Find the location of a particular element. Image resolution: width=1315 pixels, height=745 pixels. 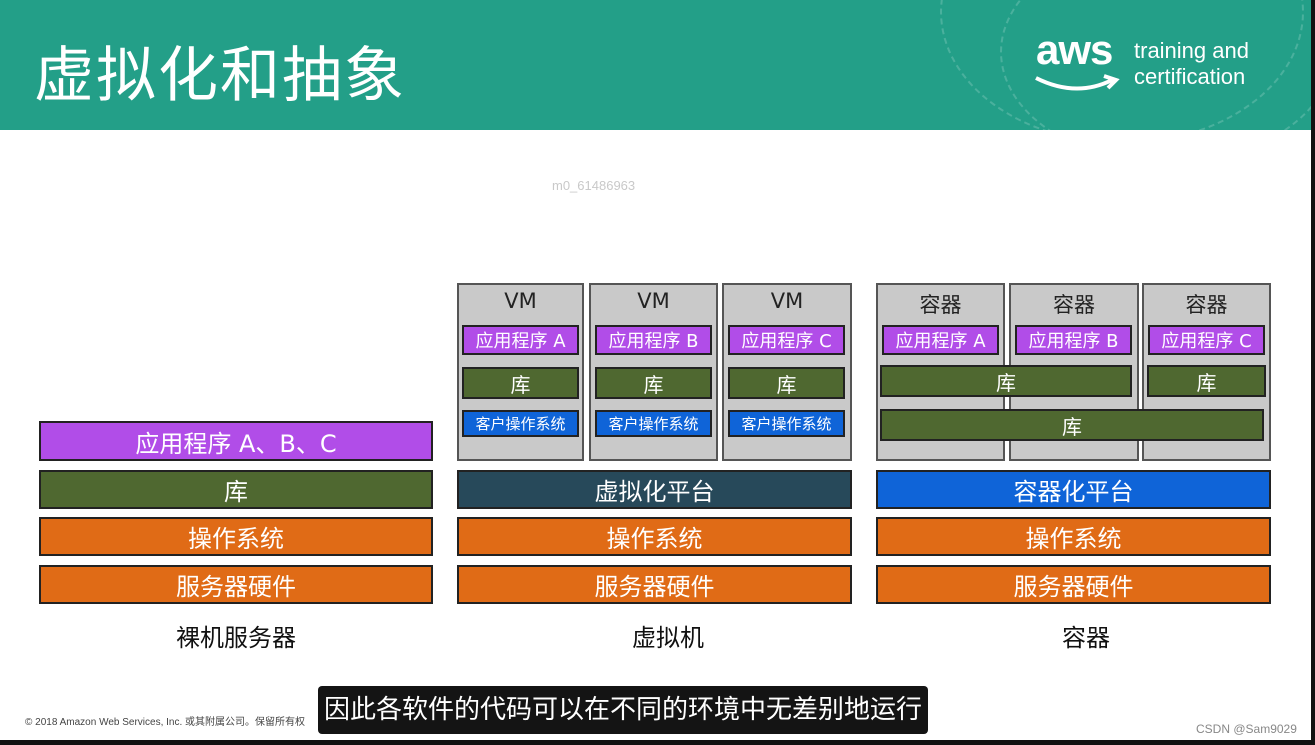

virtualization-platform-layer: 虚拟化平台 is located at coordinates (654, 489).